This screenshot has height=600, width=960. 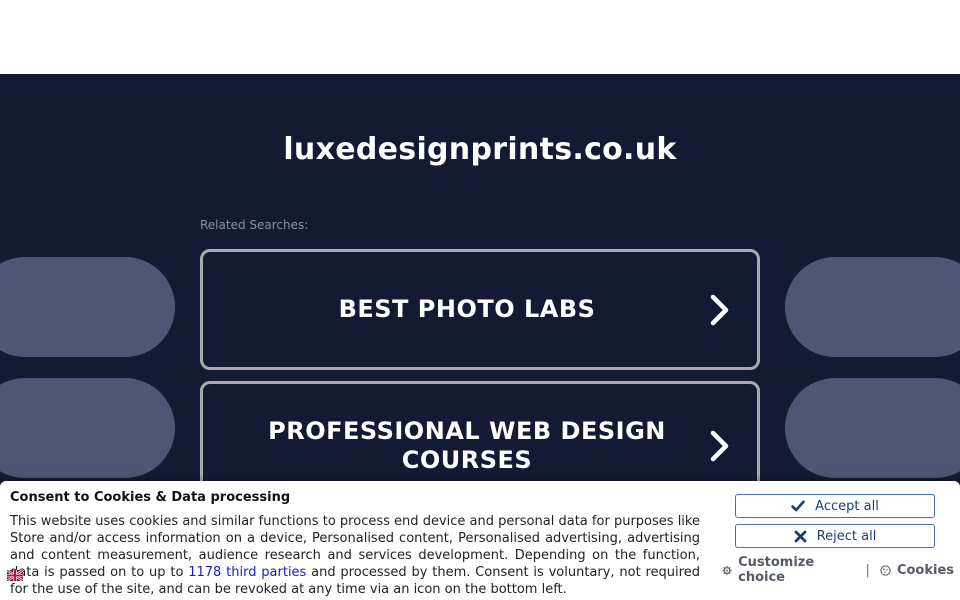 I want to click on customize-choice-link: Customize choice, so click(x=789, y=570).